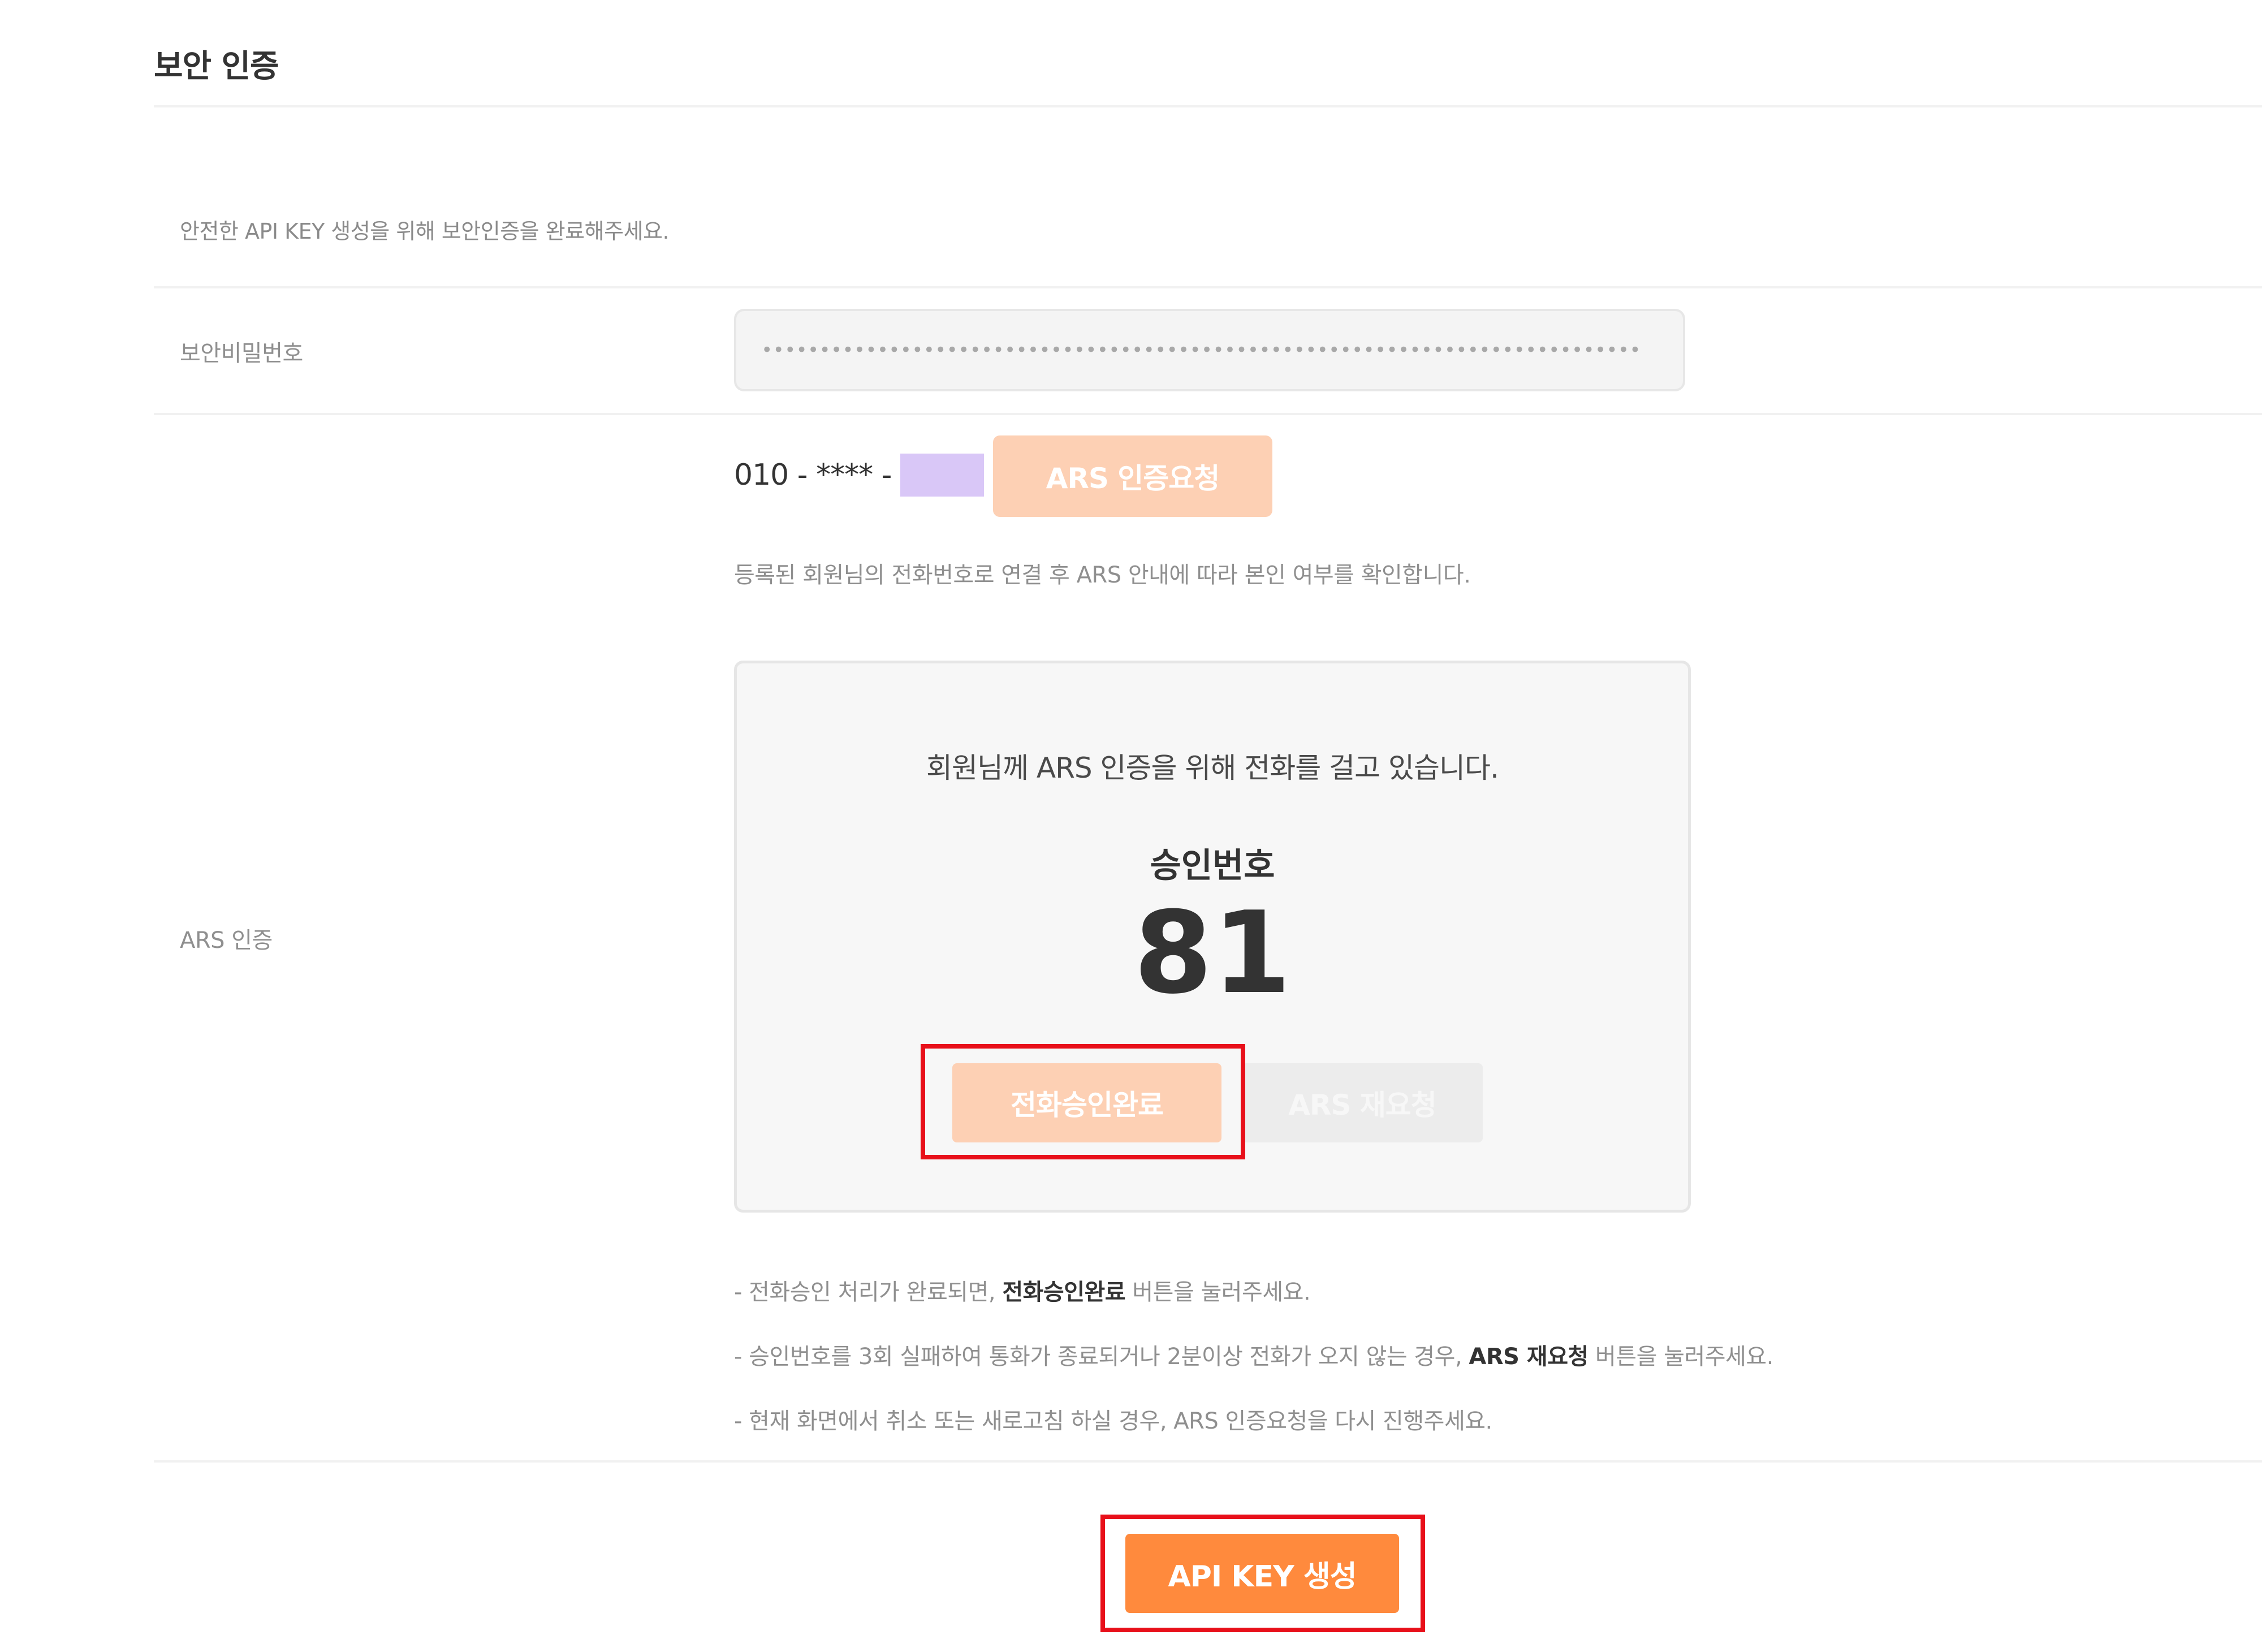 Image resolution: width=2262 pixels, height=1652 pixels. What do you see at coordinates (868, 1292) in the screenshot?
I see `note-1-text: - 전화승인 처리가 완료되면,` at bounding box center [868, 1292].